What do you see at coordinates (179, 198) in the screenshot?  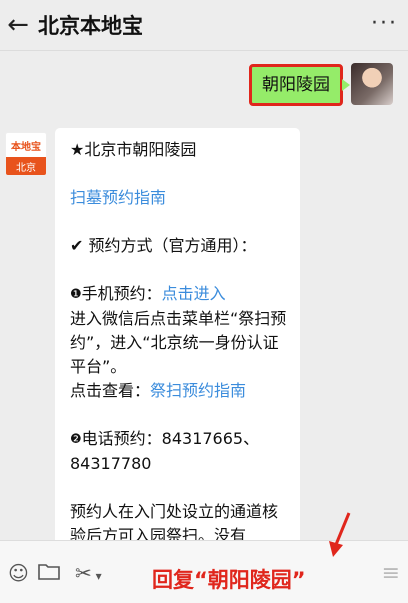 I see `guide-link: 扫墓预约指南` at bounding box center [179, 198].